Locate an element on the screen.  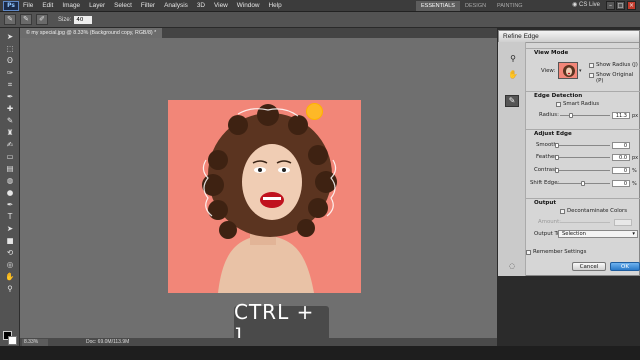
output-to-select: Selection ▾ is located at coordinates (598, 234).